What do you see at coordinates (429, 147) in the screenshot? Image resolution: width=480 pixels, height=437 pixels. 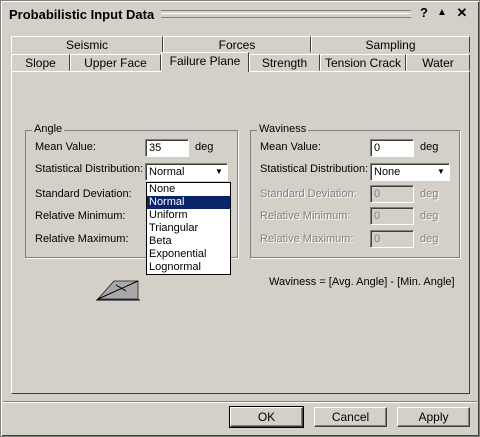 I see `waviness-mean-unit: deg` at bounding box center [429, 147].